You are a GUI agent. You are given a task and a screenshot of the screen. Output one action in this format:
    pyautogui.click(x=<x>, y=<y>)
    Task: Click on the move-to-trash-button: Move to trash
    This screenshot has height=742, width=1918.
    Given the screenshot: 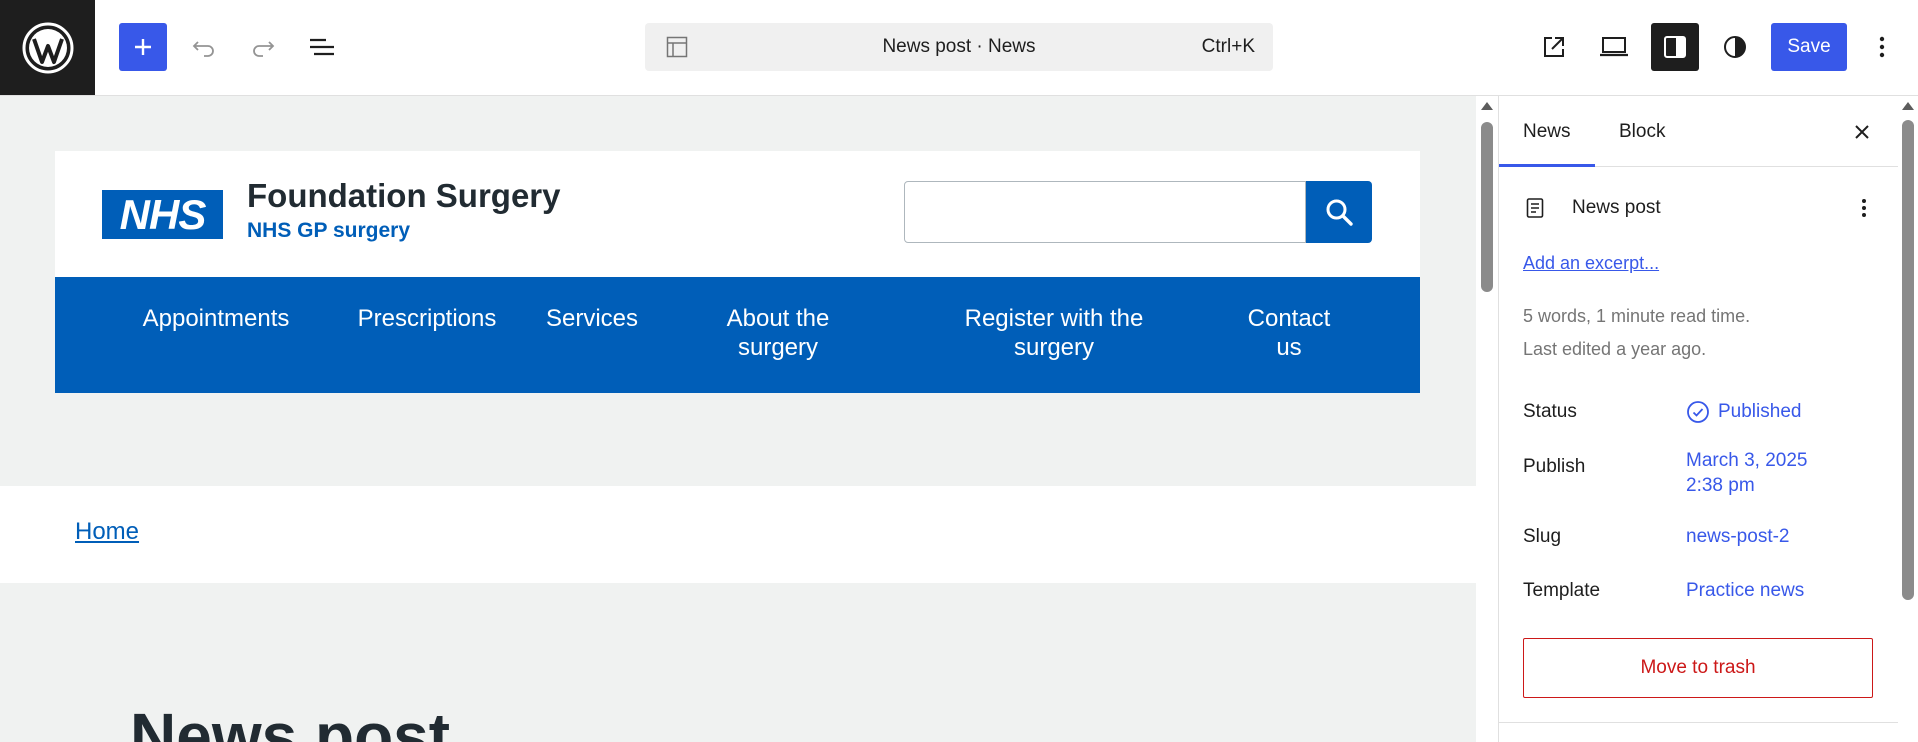 What is the action you would take?
    pyautogui.click(x=1698, y=668)
    